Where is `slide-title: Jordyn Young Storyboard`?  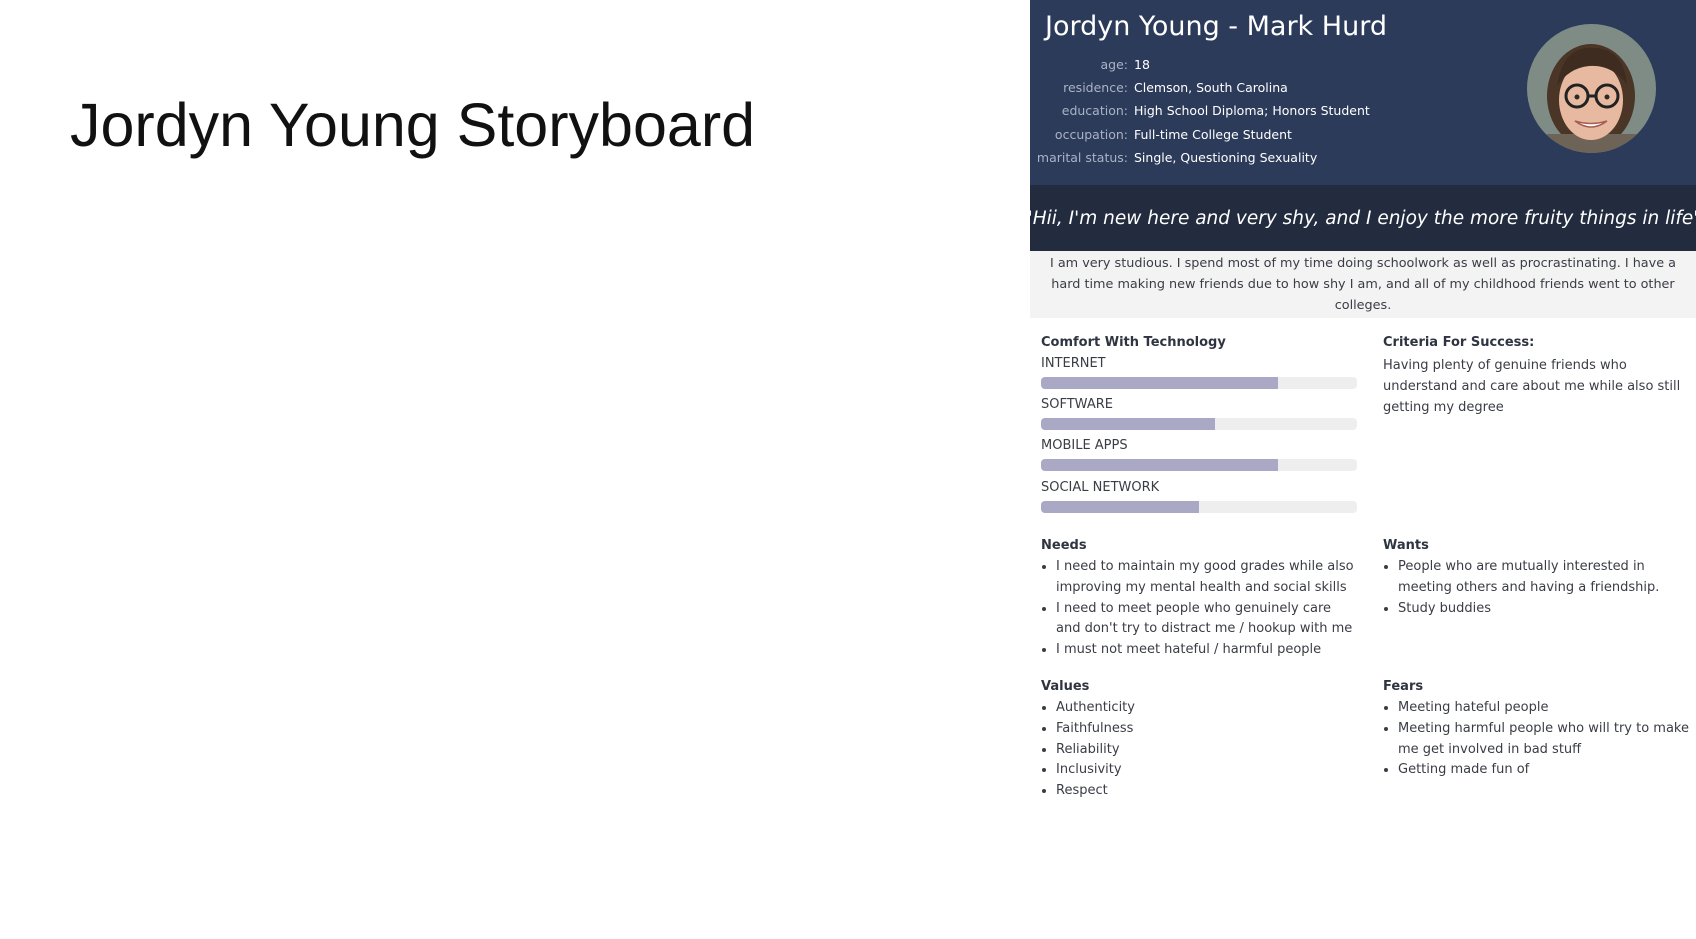 slide-title: Jordyn Young Storyboard is located at coordinates (413, 125).